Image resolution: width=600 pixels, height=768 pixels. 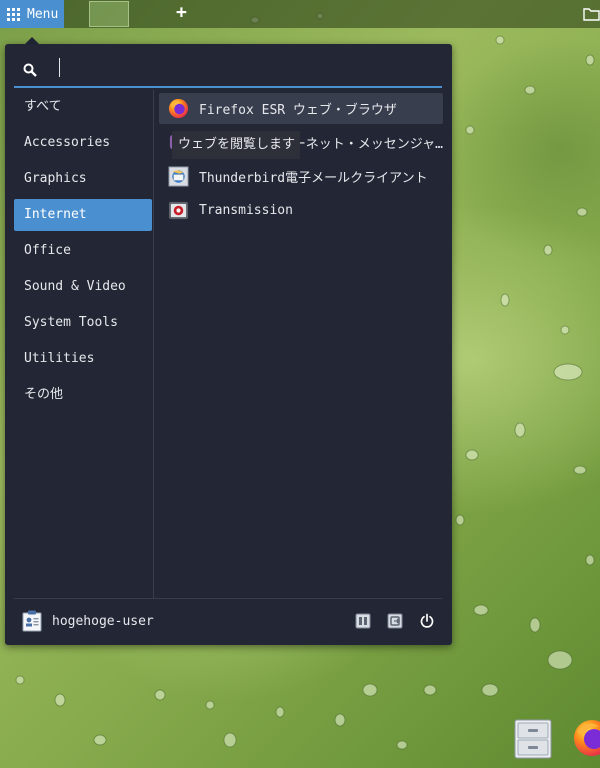 What do you see at coordinates (83, 179) in the screenshot?
I see `category-graphics: Graphics` at bounding box center [83, 179].